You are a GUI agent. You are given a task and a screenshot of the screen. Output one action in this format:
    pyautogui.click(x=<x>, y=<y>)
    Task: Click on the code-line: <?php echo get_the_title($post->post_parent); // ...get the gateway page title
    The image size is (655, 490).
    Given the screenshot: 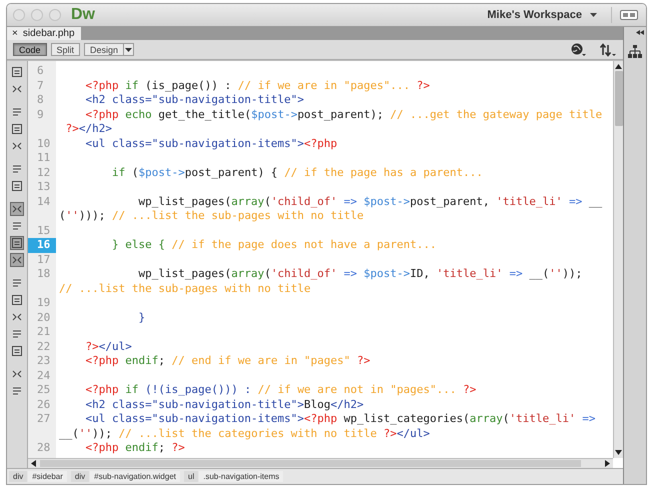 What is the action you would take?
    pyautogui.click(x=343, y=115)
    